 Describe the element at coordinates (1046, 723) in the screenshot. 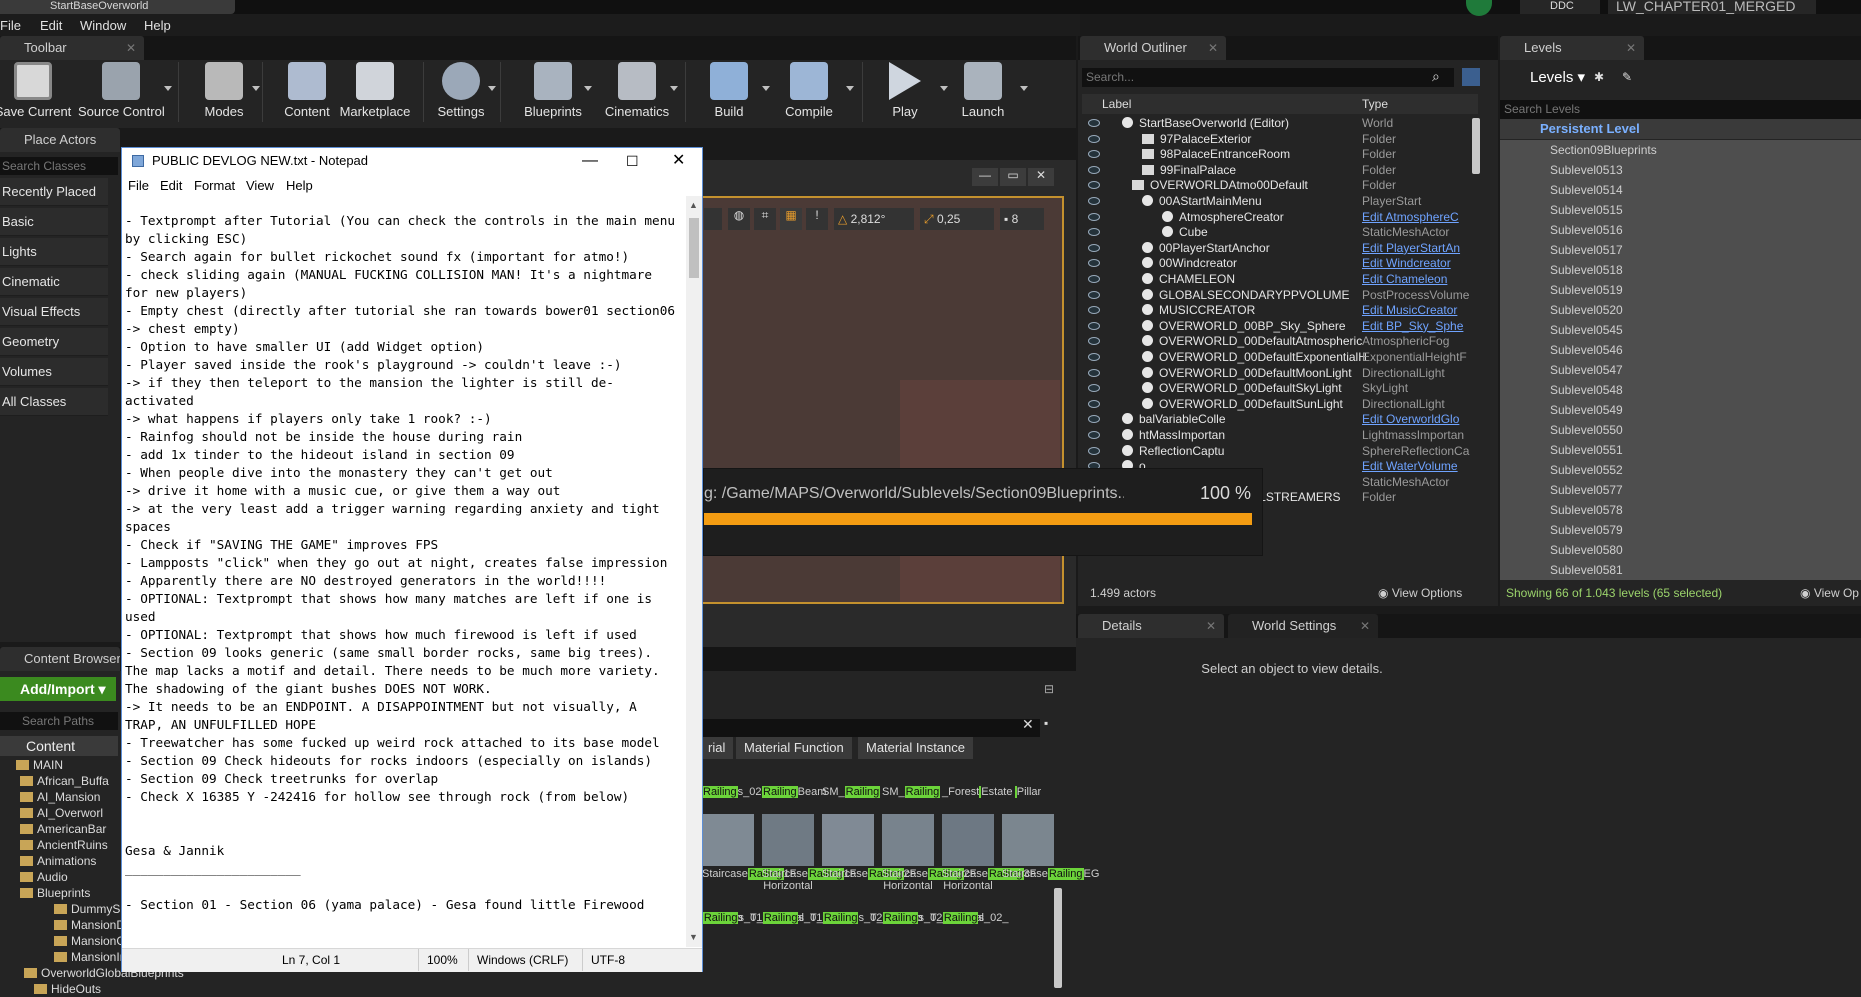

I see `save-search-icon: ▪` at that location.